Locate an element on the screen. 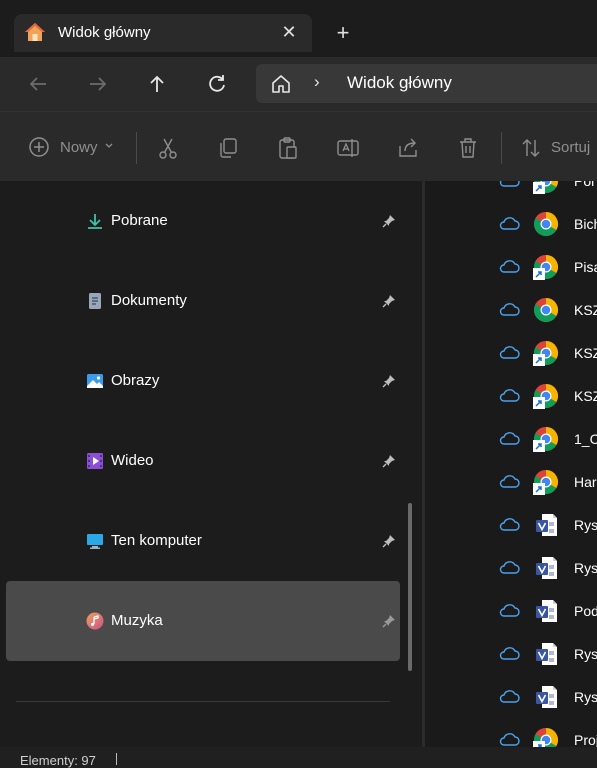 This screenshot has width=597, height=768. music-icon is located at coordinates (95, 621).